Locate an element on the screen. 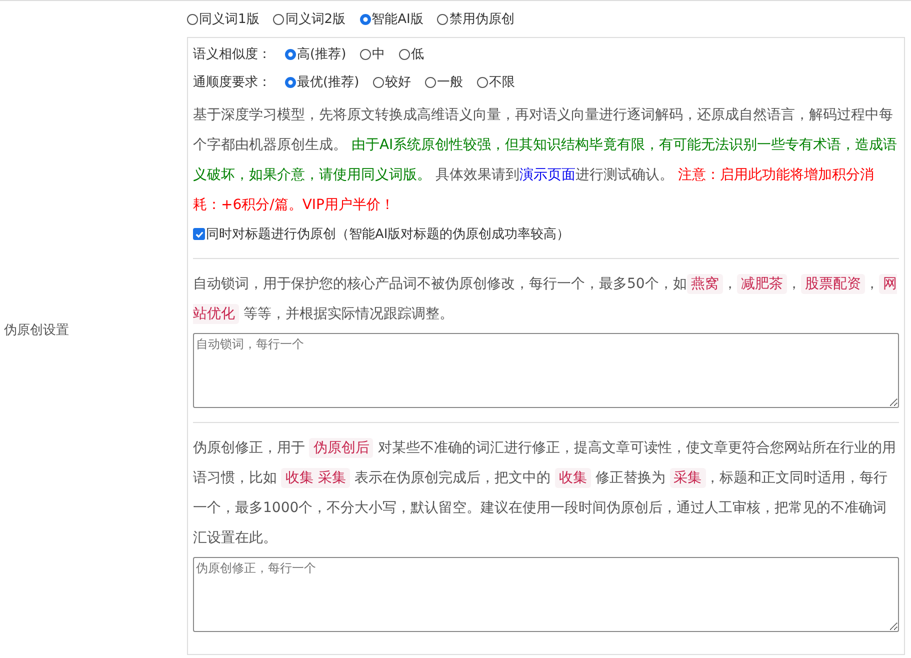 This screenshot has width=911, height=658. keyword-tag: 采集 is located at coordinates (688, 478).